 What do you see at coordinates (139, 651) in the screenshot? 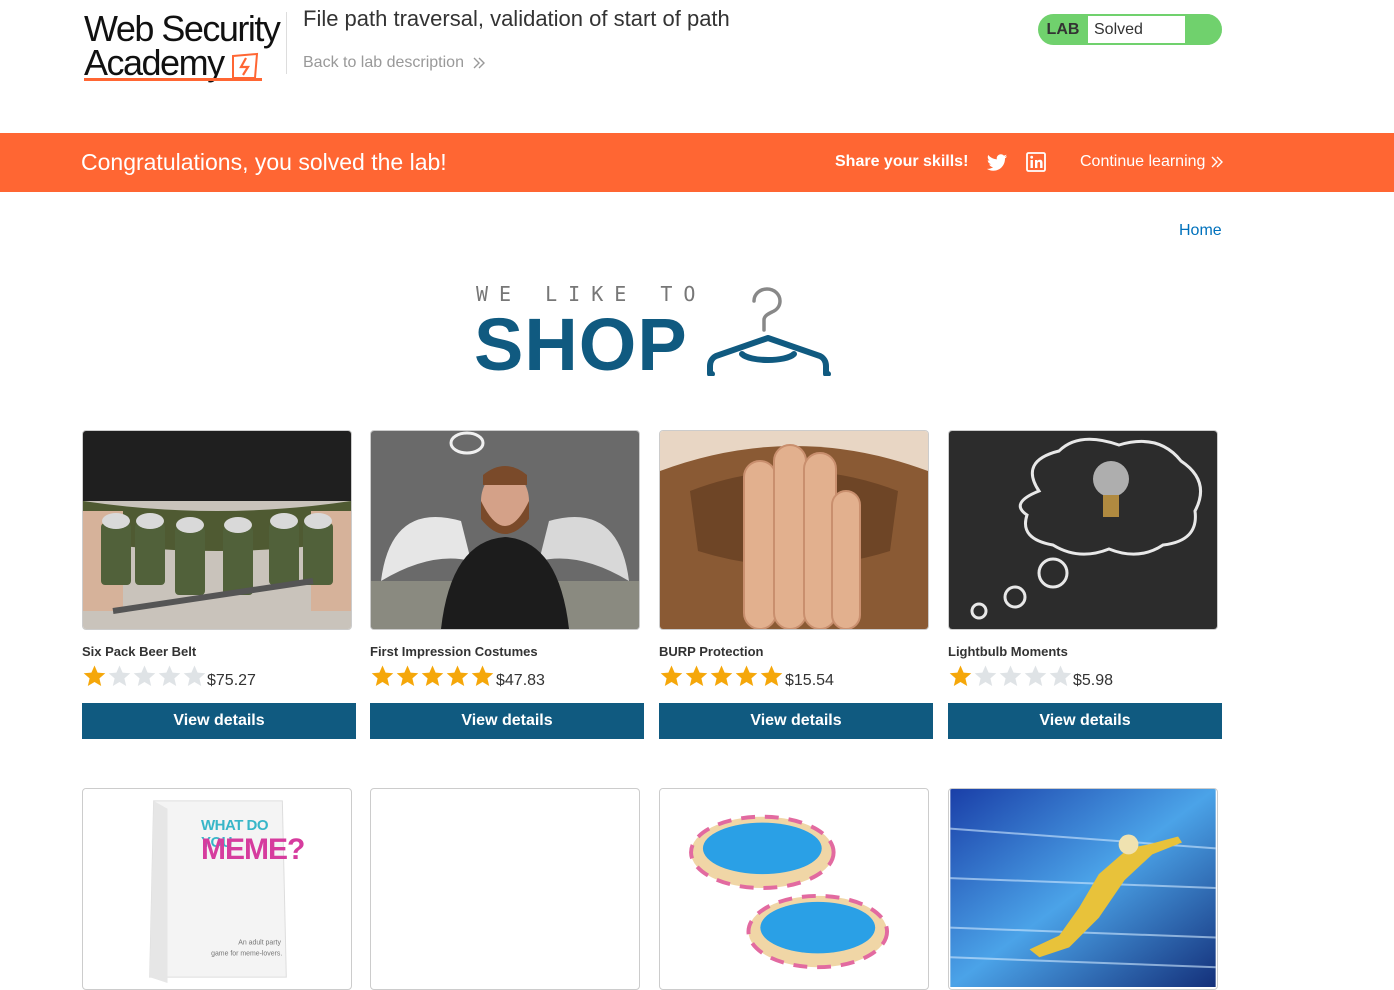
I see `product-name: Six Pack Beer Belt` at bounding box center [139, 651].